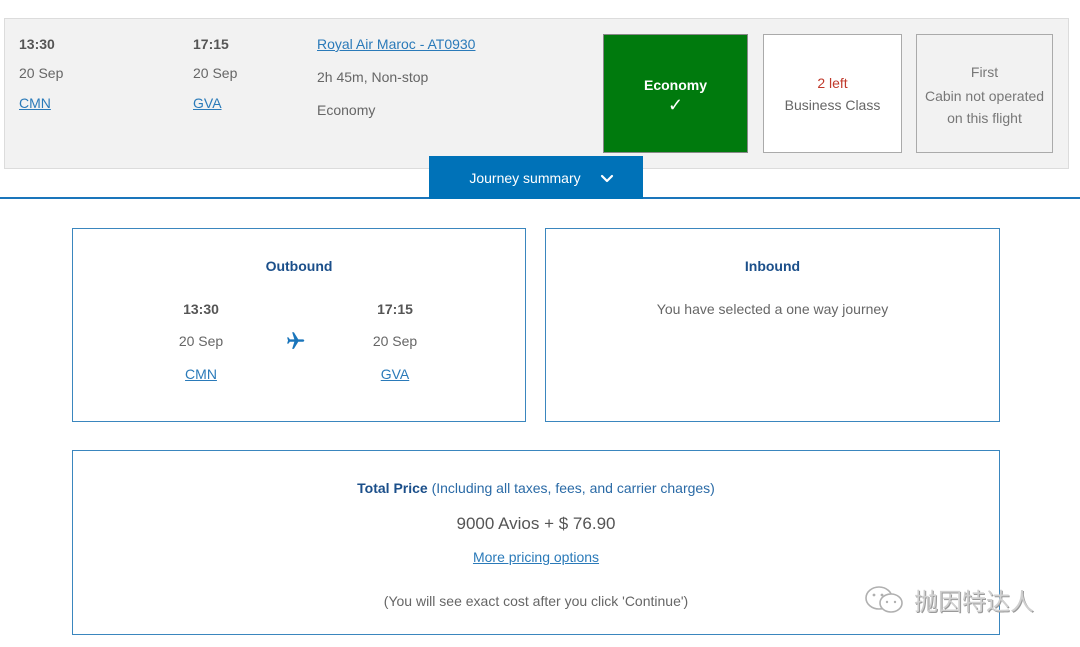 The image size is (1080, 647). What do you see at coordinates (201, 309) in the screenshot?
I see `outbound-departure-time: 13:30` at bounding box center [201, 309].